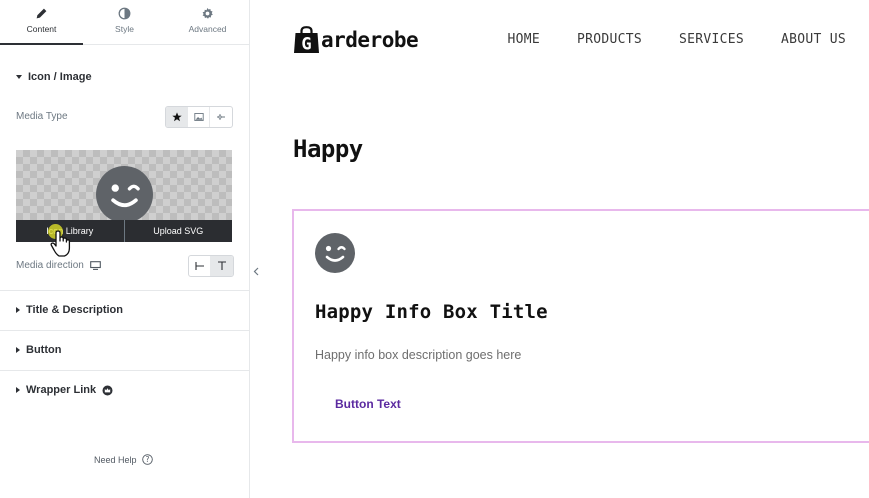  I want to click on panel-tabs: Content Style Advanced, so click(124, 22).